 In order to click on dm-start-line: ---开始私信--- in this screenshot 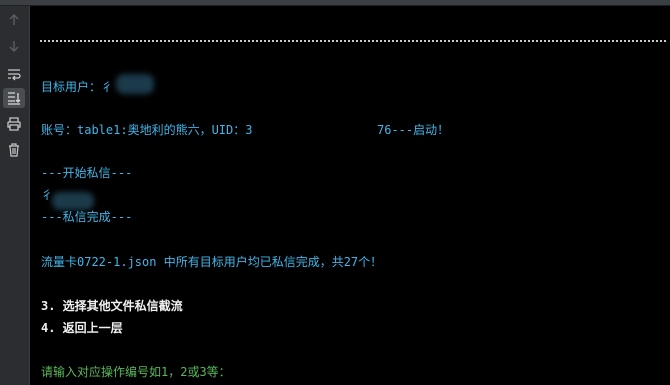, I will do `click(87, 173)`.